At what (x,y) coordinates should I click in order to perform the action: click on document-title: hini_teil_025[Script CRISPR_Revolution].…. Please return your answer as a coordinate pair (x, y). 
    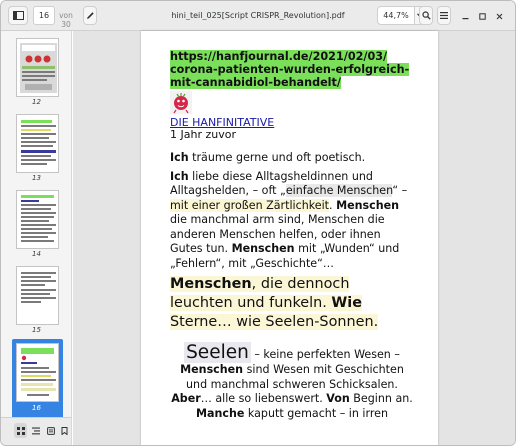
    Looking at the image, I should click on (258, 15).